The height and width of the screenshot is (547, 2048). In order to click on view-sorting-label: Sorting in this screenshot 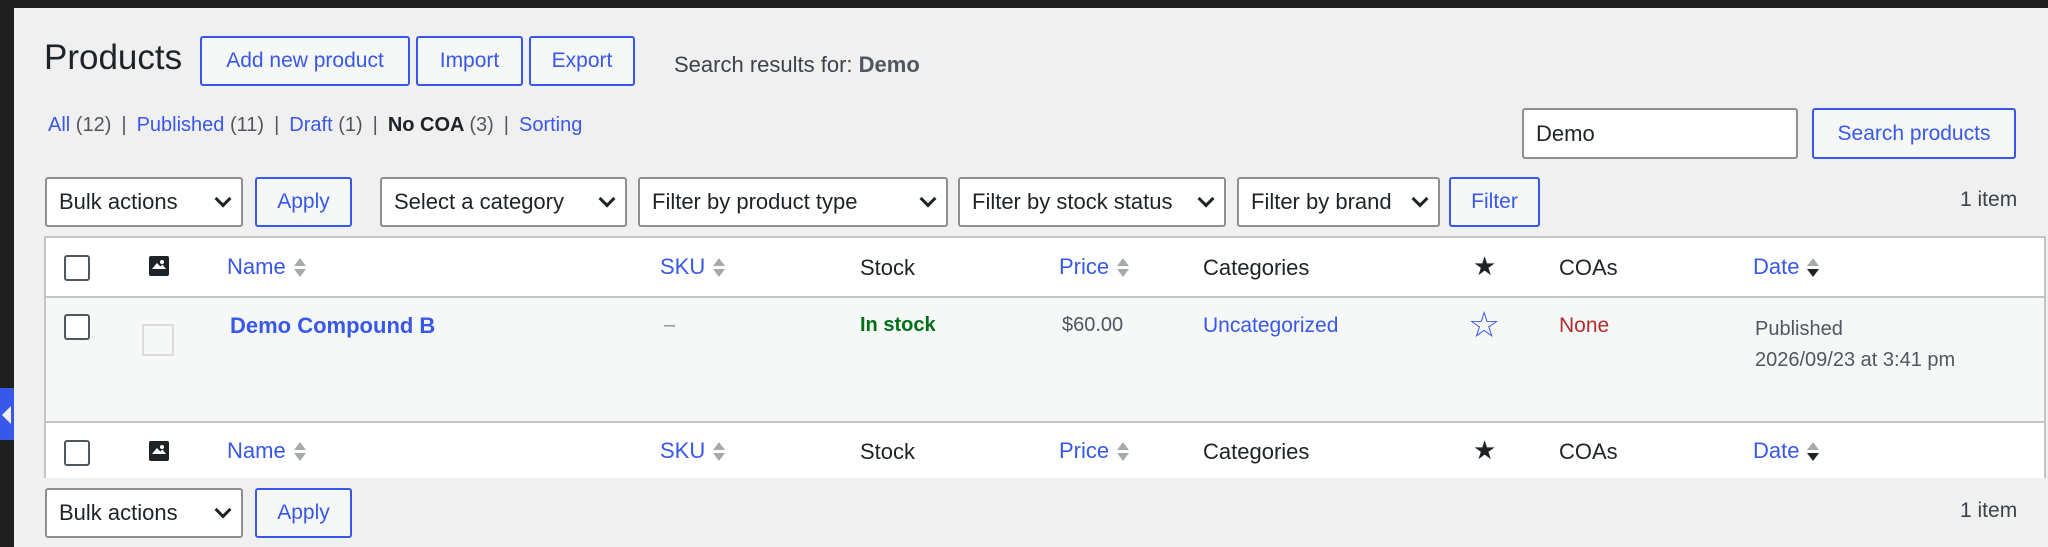, I will do `click(550, 125)`.